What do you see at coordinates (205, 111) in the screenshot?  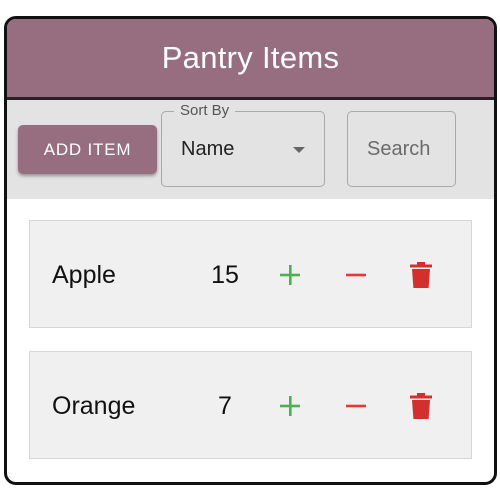 I see `sort-by-label: Sort By` at bounding box center [205, 111].